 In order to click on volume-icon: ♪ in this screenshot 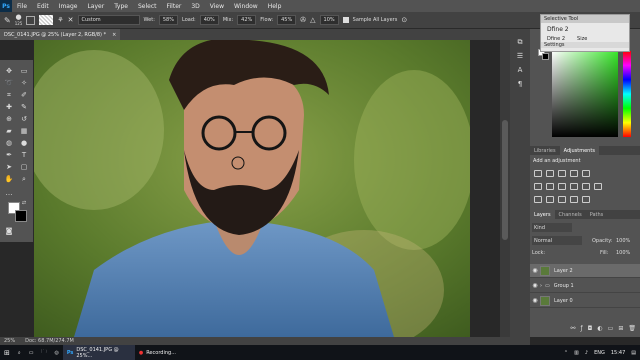, I will do `click(586, 353)`.